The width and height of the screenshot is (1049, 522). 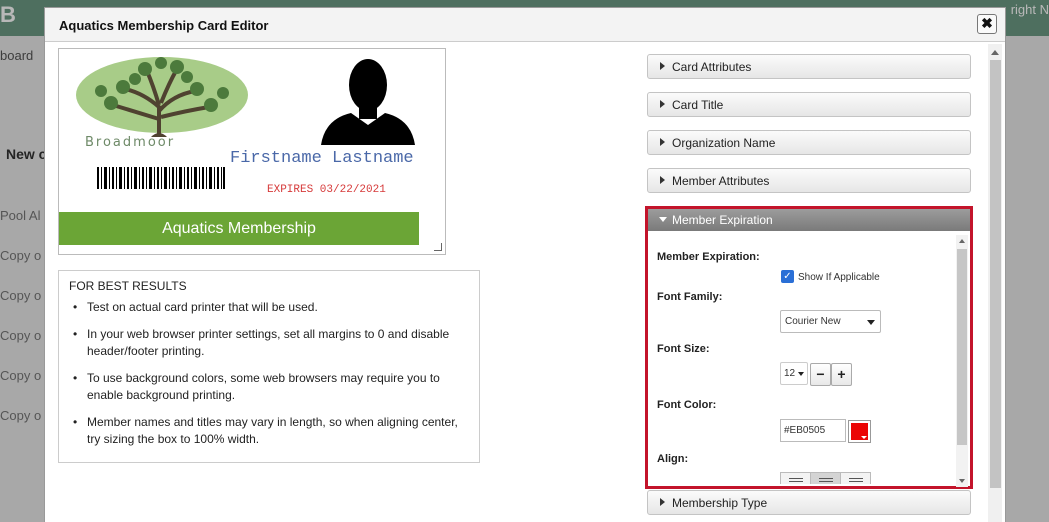 What do you see at coordinates (962, 347) in the screenshot?
I see `section-scrollbar-thumb` at bounding box center [962, 347].